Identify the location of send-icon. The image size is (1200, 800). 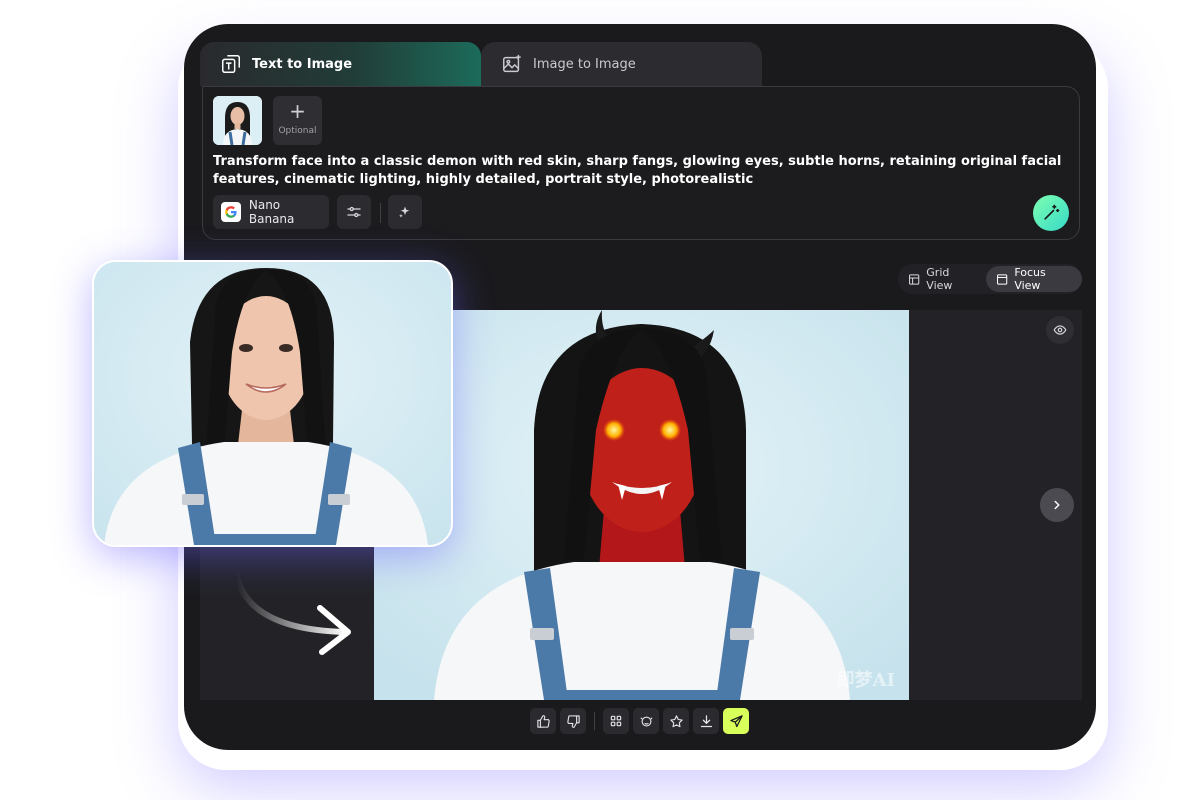
(736, 720).